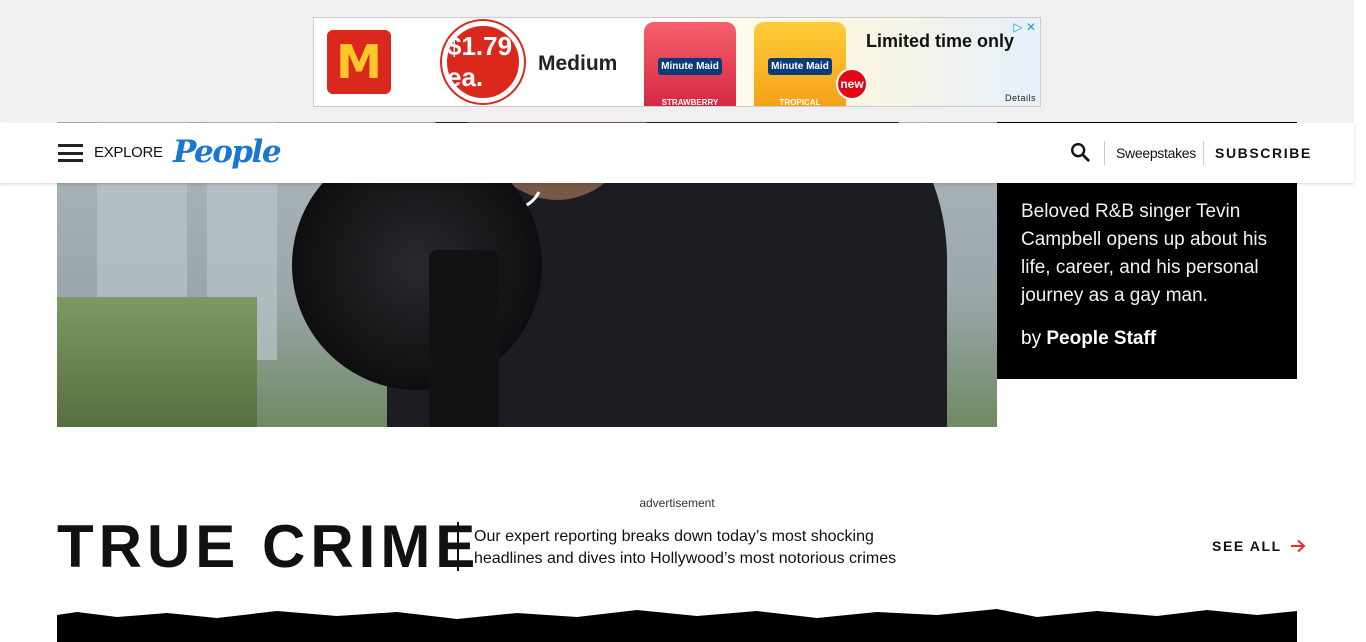 The height and width of the screenshot is (642, 1366). What do you see at coordinates (677, 613) in the screenshot?
I see `torn-paper-edge` at bounding box center [677, 613].